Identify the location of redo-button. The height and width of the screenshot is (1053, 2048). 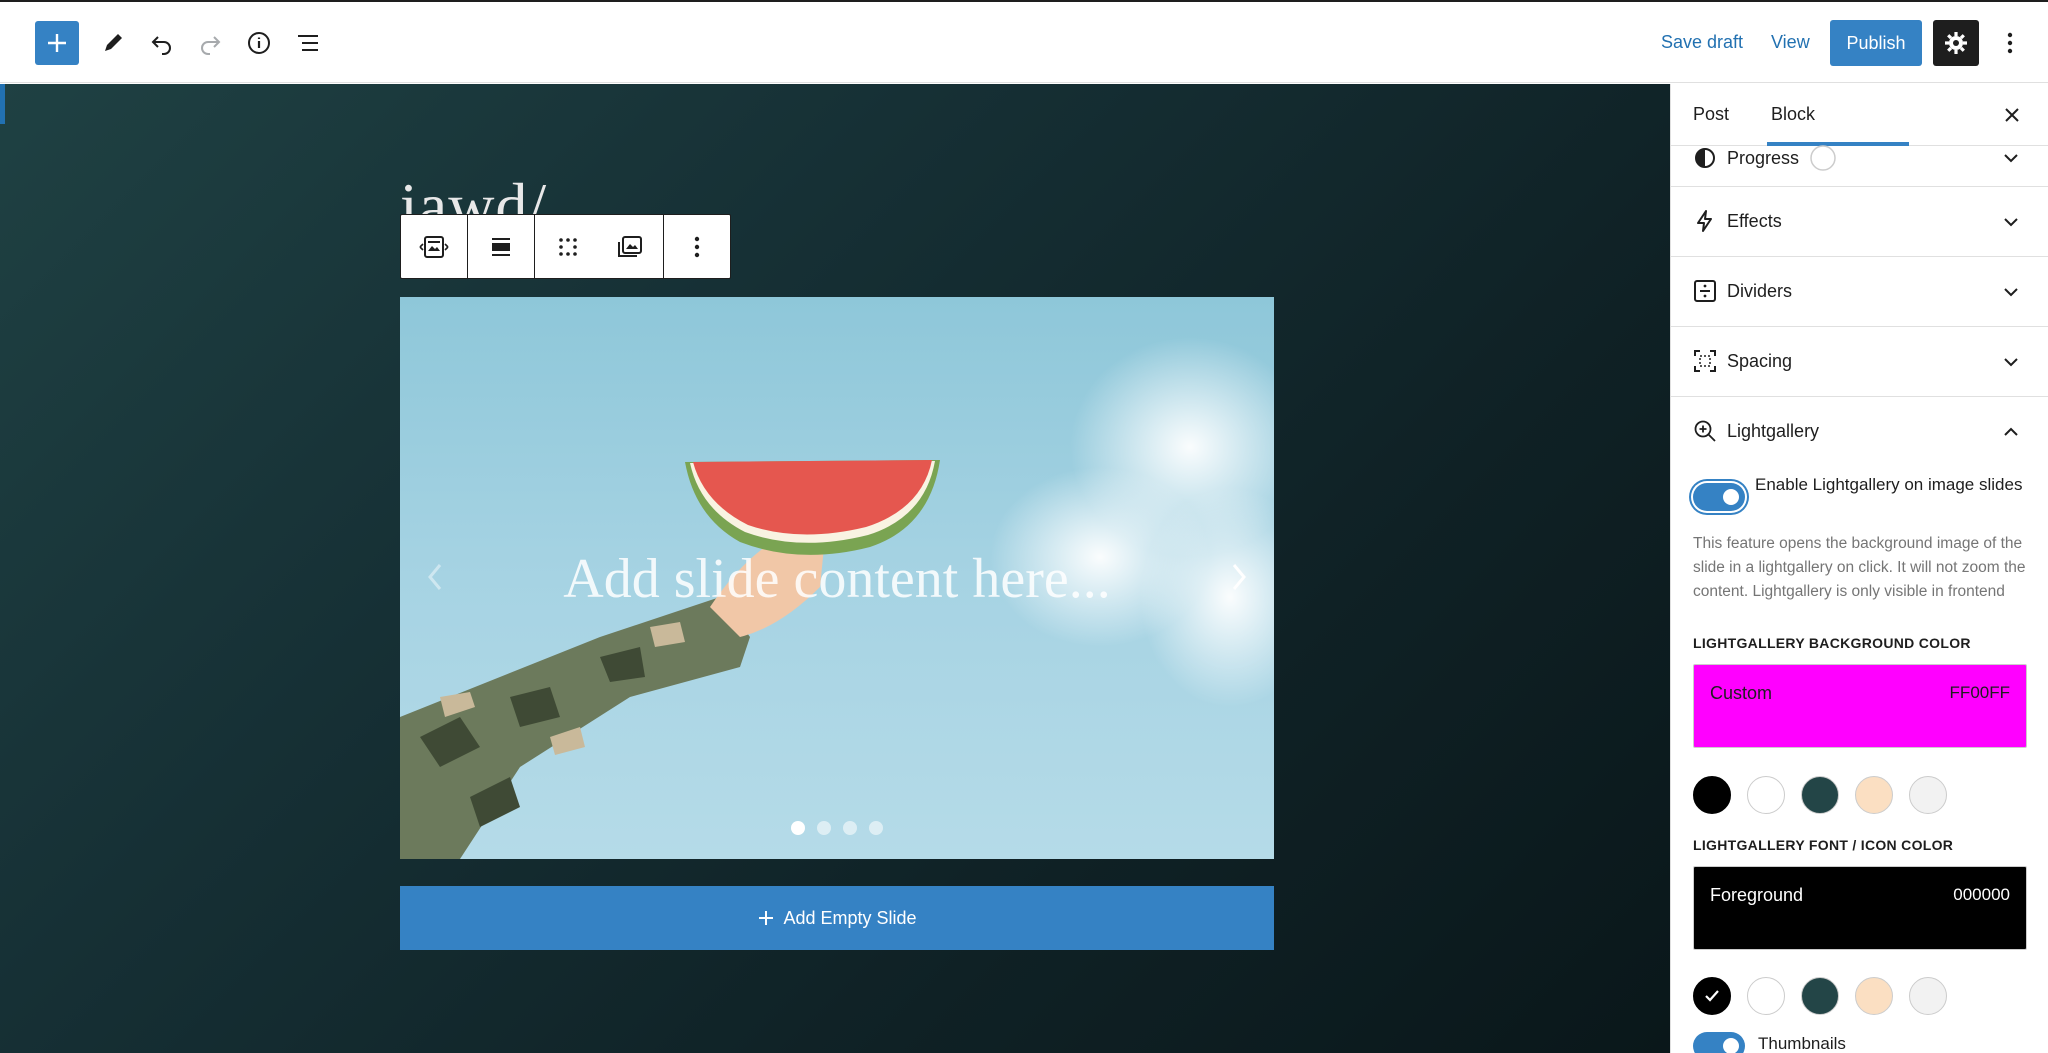
(210, 43).